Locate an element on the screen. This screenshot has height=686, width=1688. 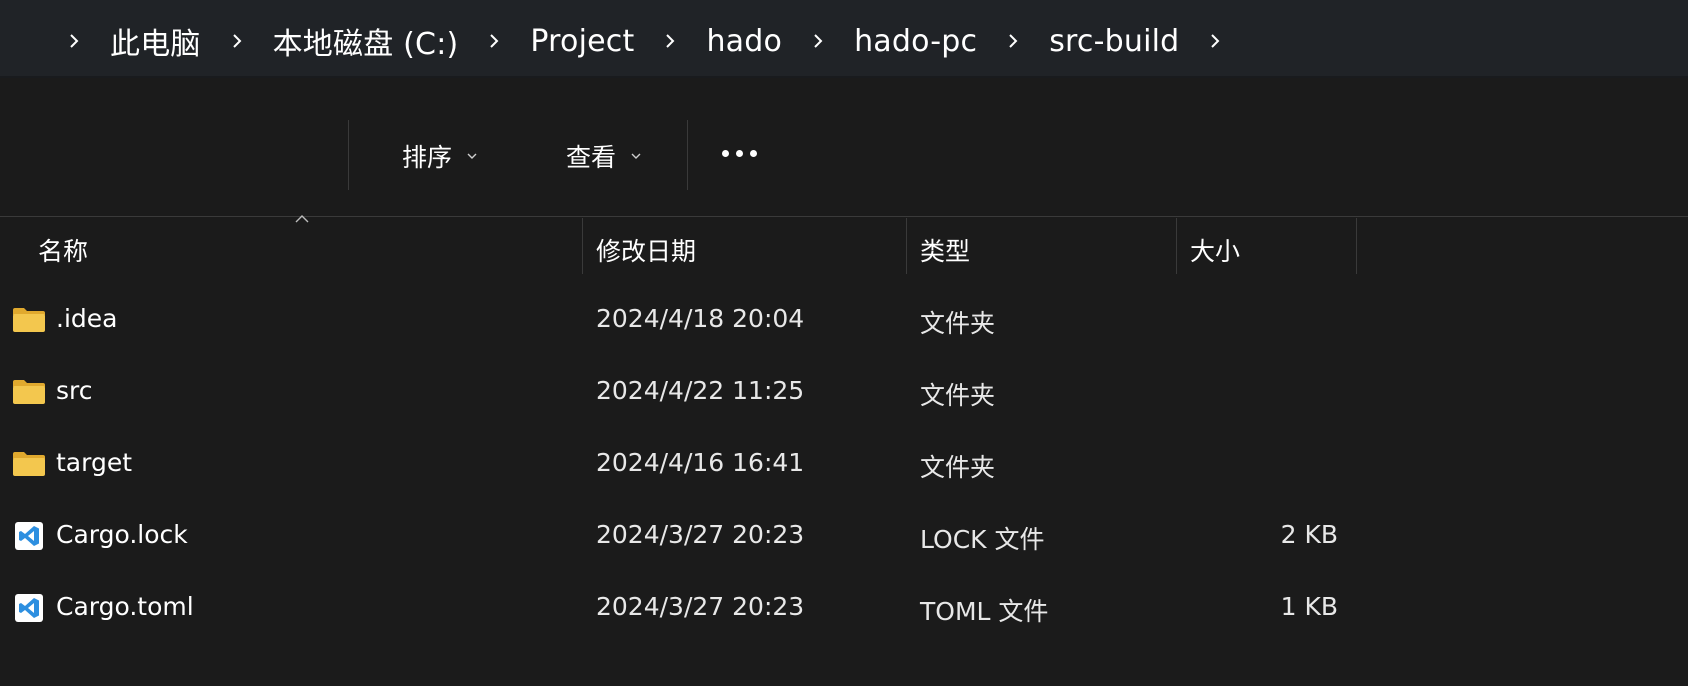
breadcrumb-item-local-disk: 本地磁盘 (C:) is located at coordinates (366, 41).